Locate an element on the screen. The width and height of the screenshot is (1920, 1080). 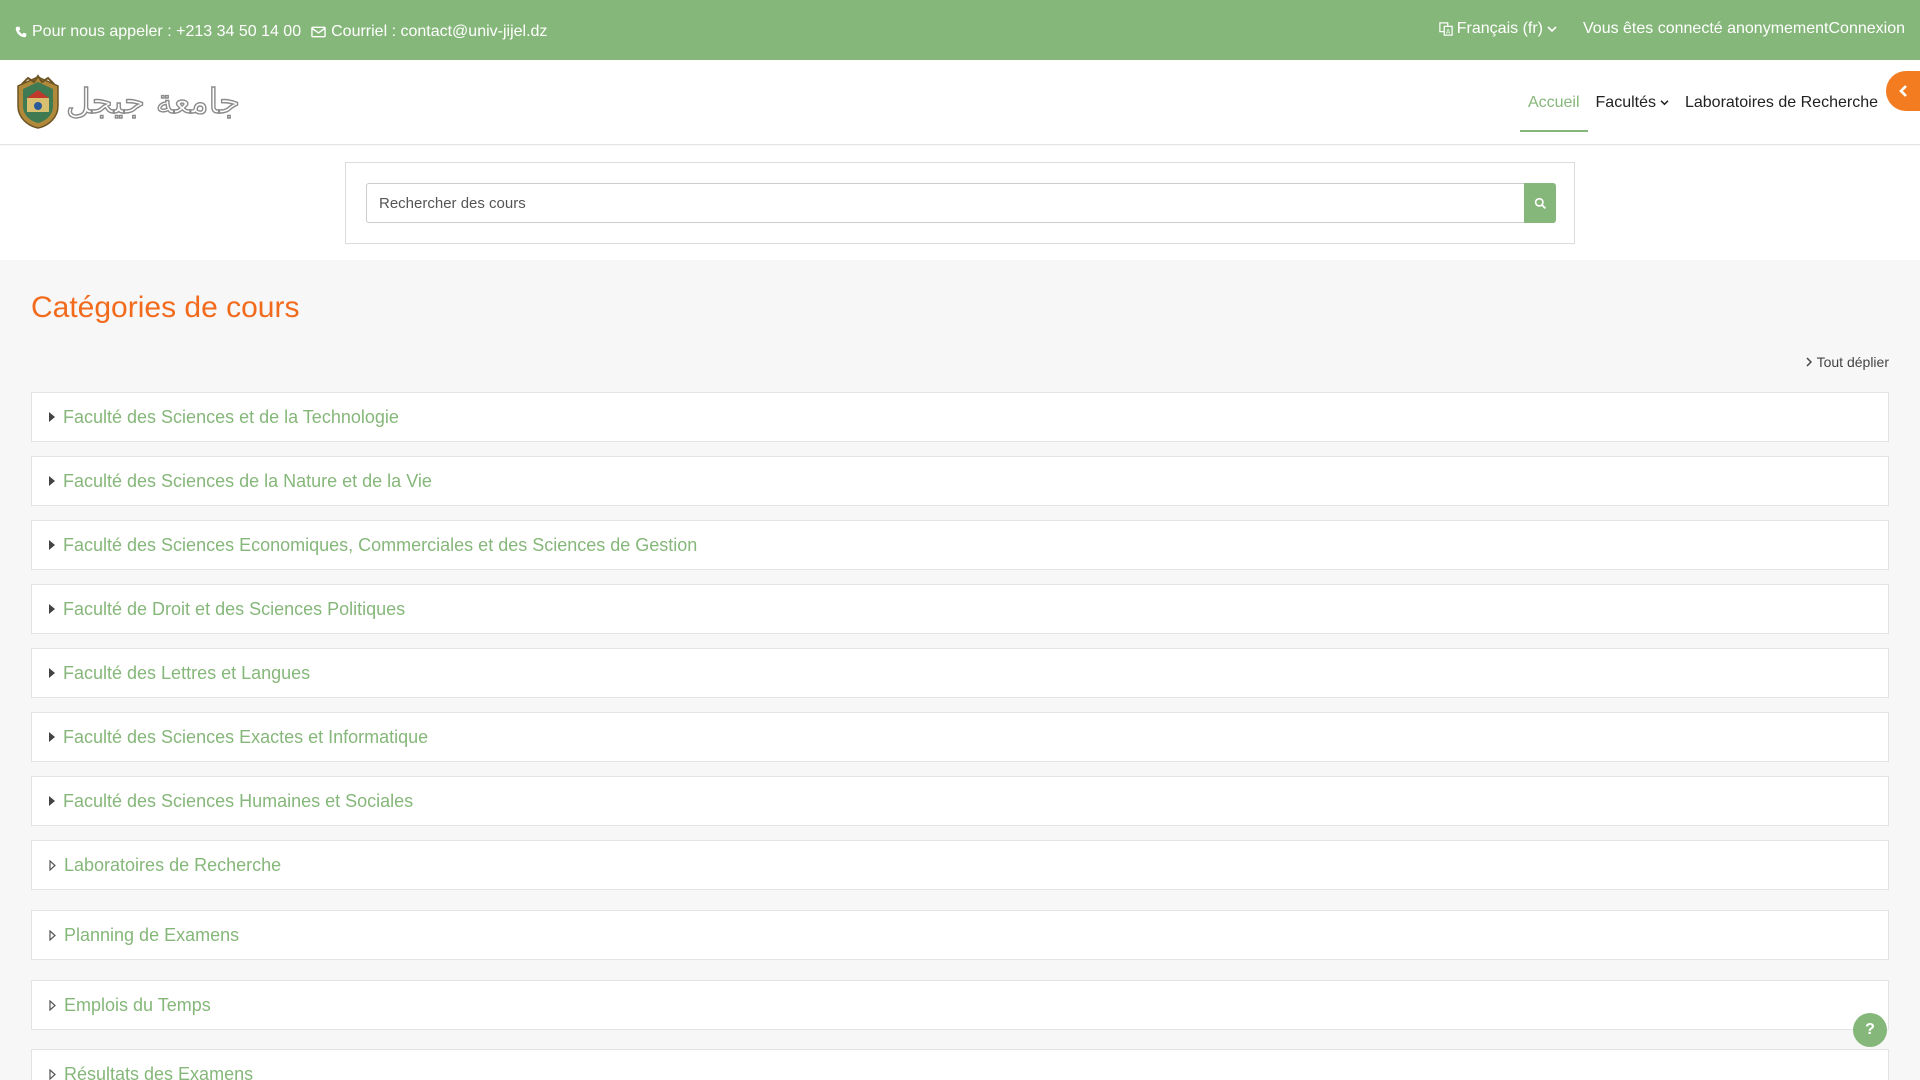
help-button: ? is located at coordinates (1870, 1030).